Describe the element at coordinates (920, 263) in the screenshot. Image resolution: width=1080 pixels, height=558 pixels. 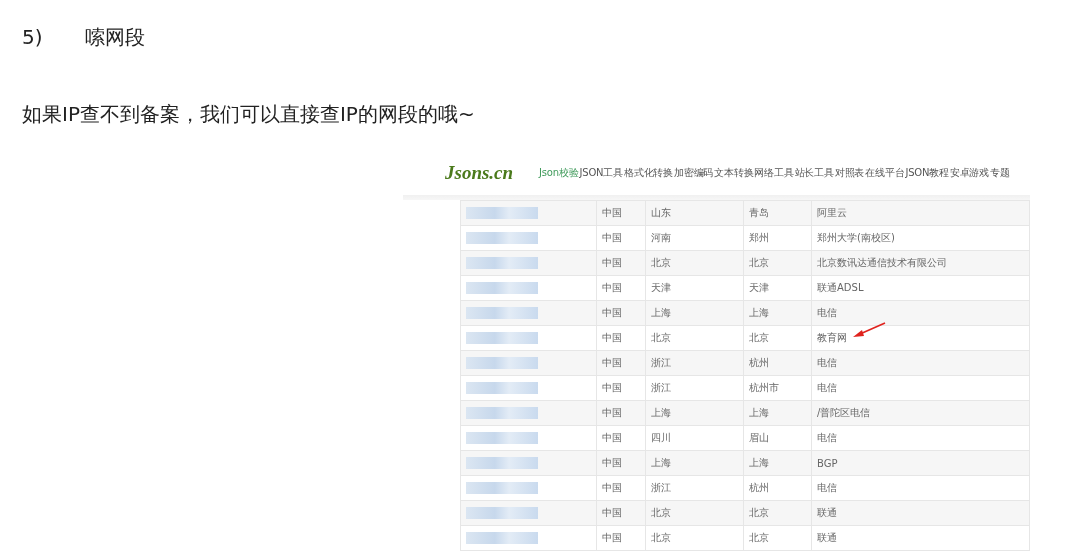
I see `table-cell: 北京数讯达通信技术有限公司` at that location.